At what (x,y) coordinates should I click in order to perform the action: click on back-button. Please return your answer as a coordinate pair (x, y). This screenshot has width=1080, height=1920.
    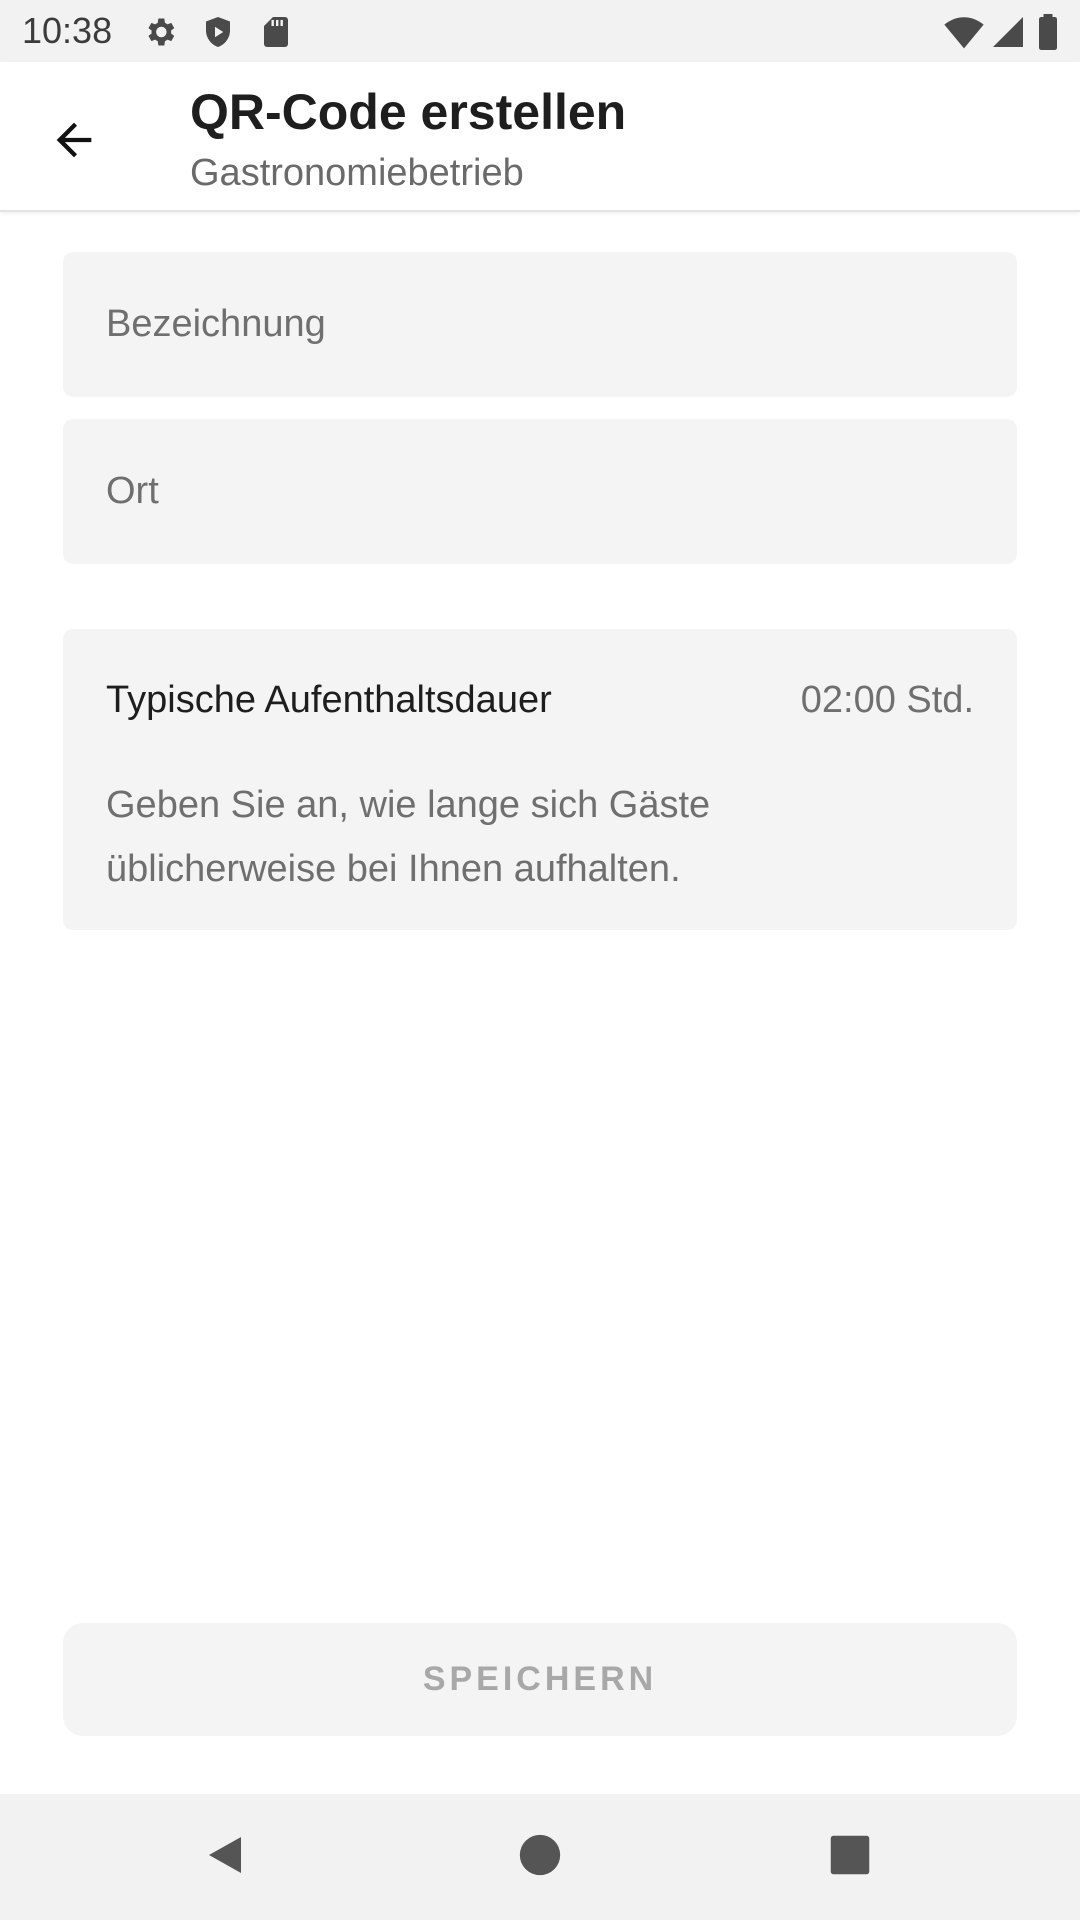
    Looking at the image, I should click on (74, 142).